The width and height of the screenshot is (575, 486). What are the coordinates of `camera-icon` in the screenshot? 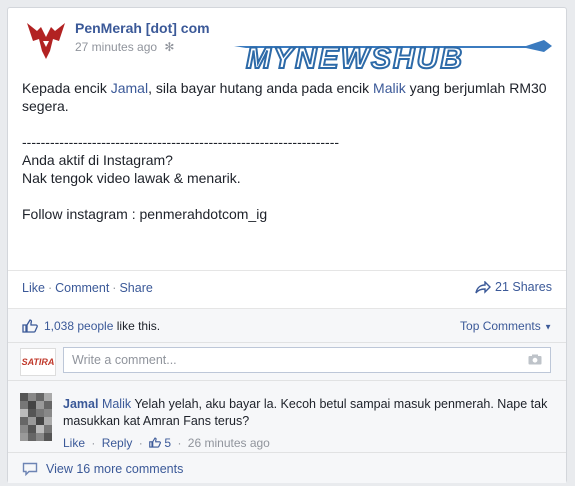 It's located at (535, 359).